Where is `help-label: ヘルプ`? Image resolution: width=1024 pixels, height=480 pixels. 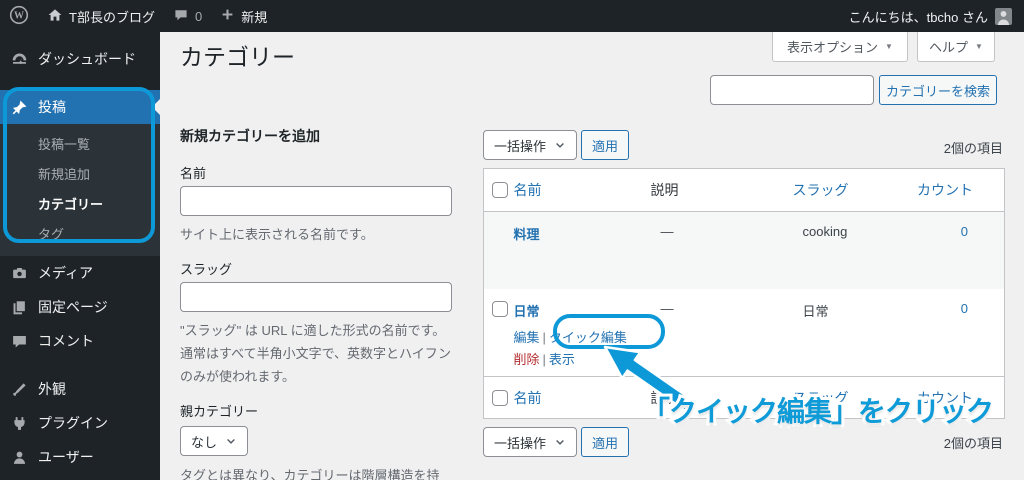 help-label: ヘルプ is located at coordinates (949, 47).